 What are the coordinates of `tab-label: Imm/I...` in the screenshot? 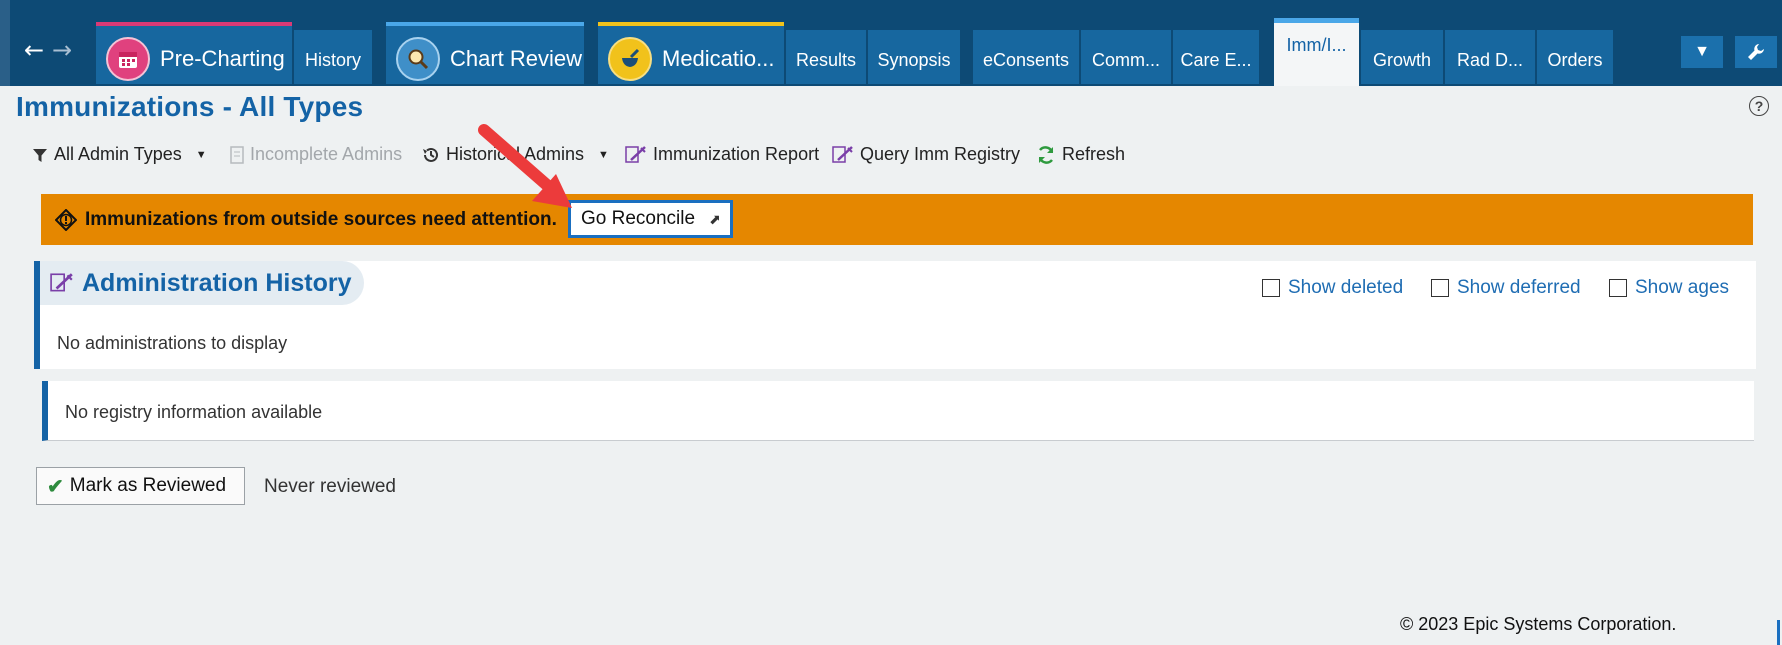 It's located at (1316, 45).